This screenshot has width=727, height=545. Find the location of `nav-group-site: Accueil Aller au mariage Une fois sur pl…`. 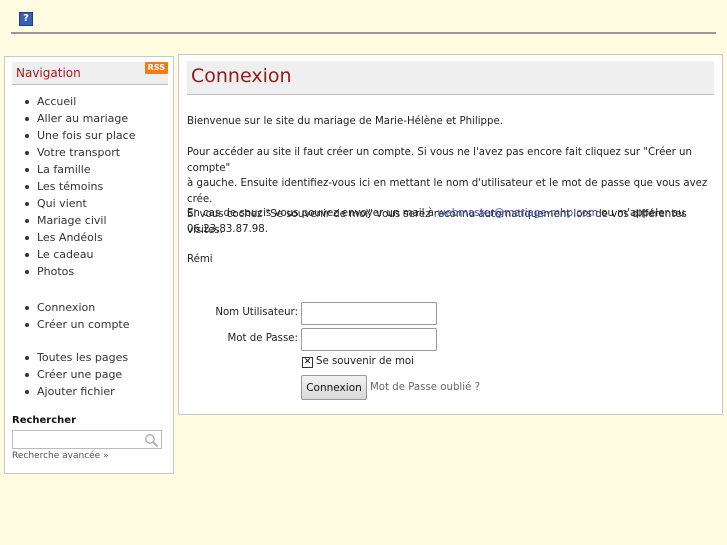

nav-group-site: Accueil Aller au mariage Une fois sur pl… is located at coordinates (90, 186).